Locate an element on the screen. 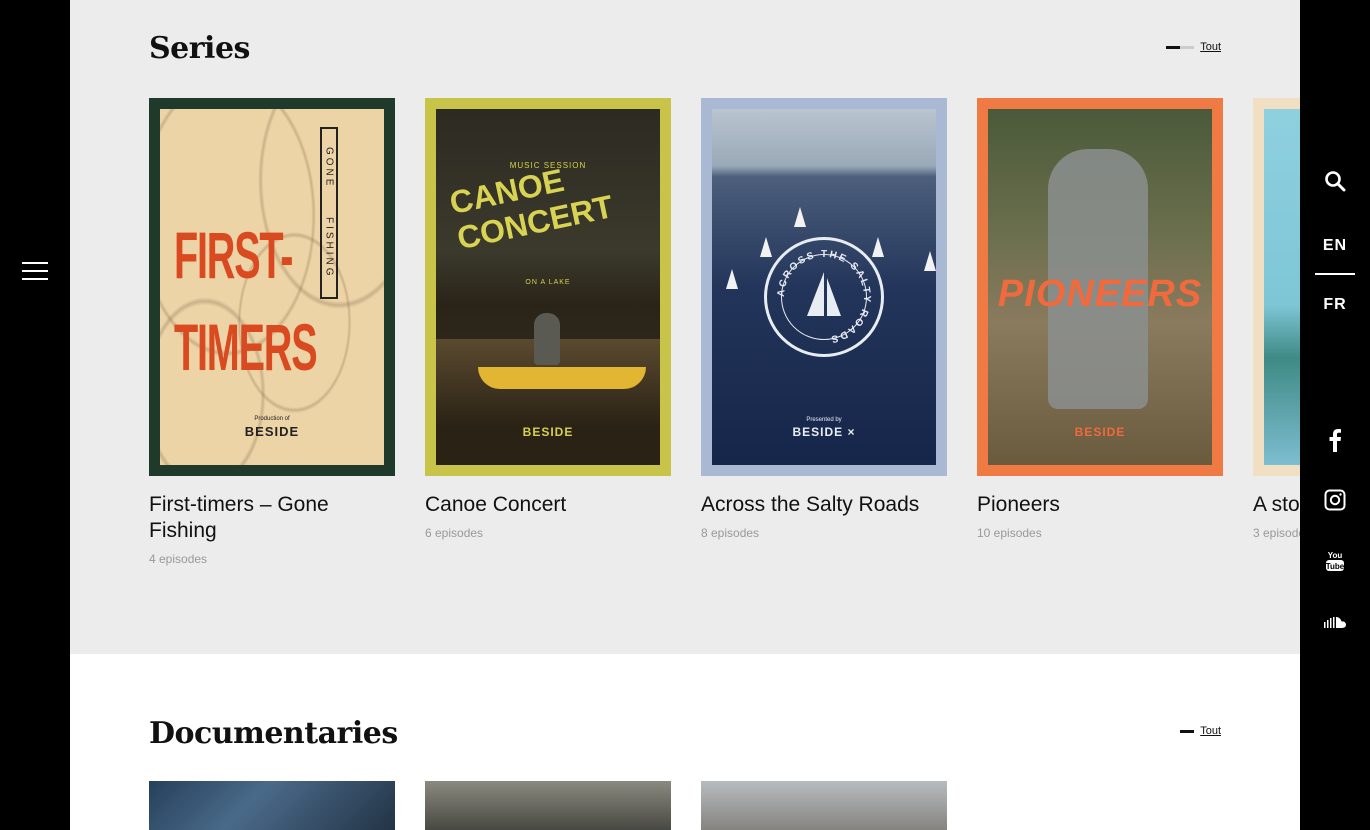 This screenshot has width=1370, height=830. poster-pioneers: PIONEERS BESIDE is located at coordinates (1100, 287).